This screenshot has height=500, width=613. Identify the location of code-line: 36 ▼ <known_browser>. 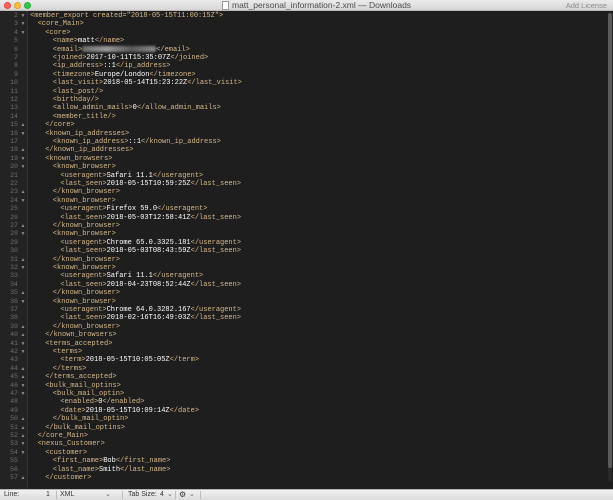
(300, 302).